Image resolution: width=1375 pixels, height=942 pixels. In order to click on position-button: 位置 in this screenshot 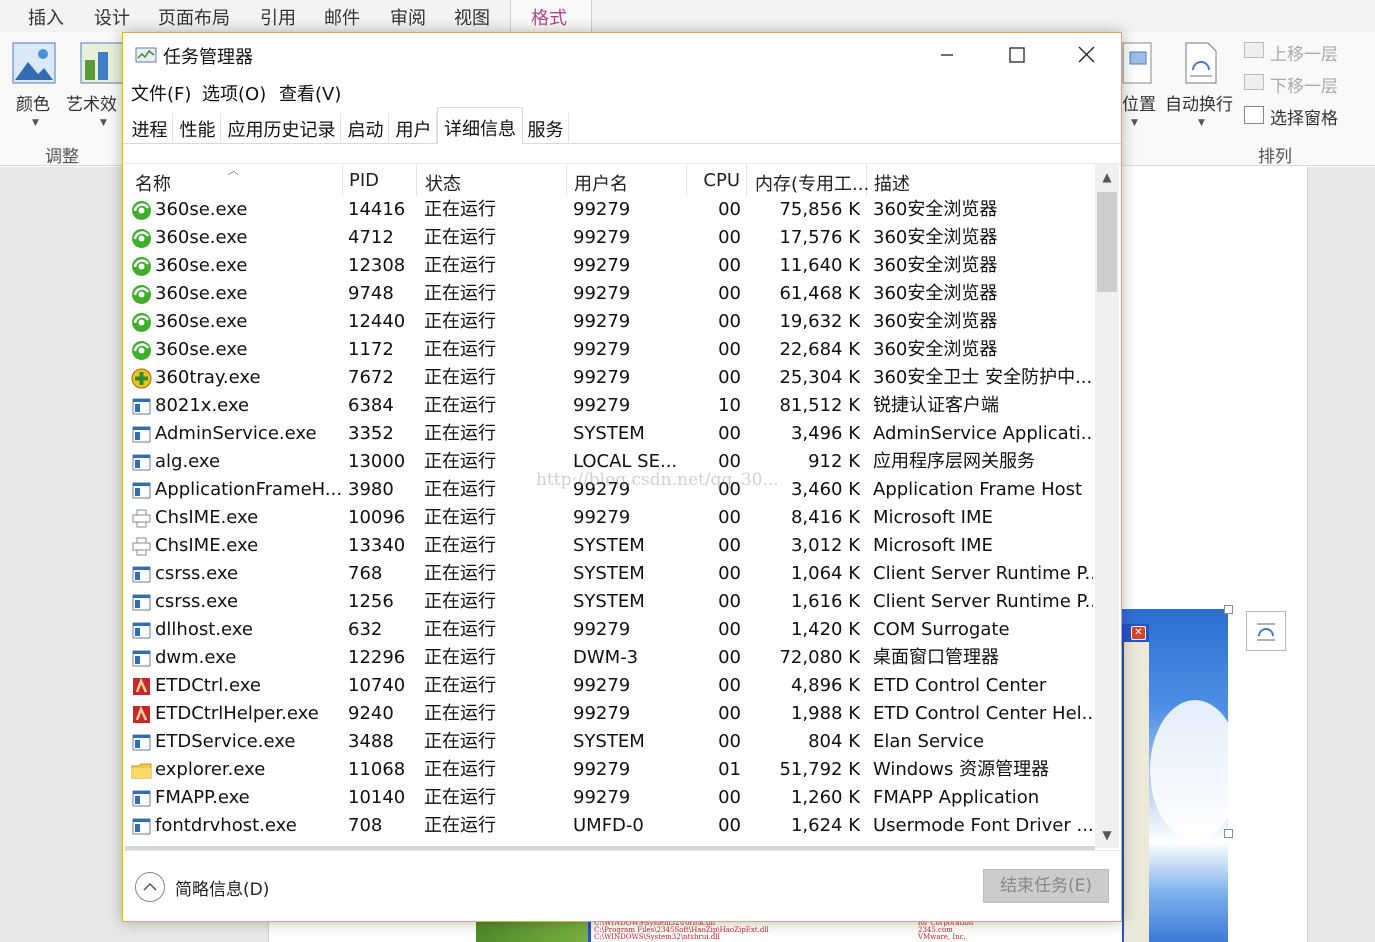, I will do `click(1139, 102)`.